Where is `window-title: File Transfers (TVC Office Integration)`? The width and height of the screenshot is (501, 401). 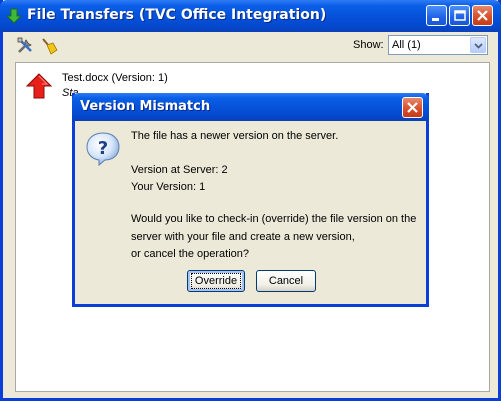 window-title: File Transfers (TVC Office Integration) is located at coordinates (177, 15).